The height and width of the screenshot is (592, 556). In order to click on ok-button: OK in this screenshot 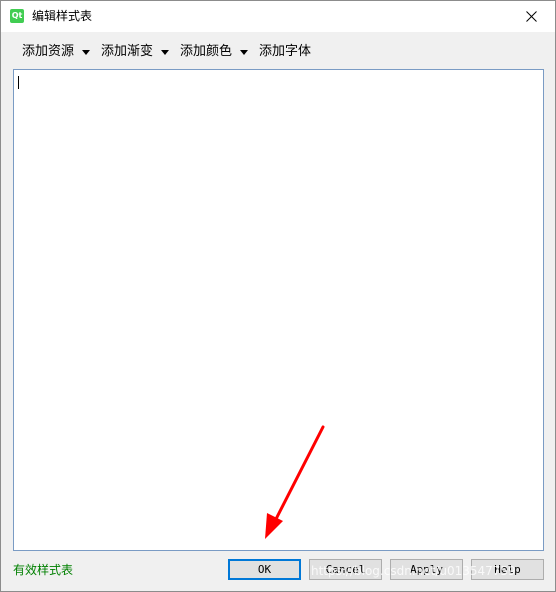, I will do `click(264, 569)`.